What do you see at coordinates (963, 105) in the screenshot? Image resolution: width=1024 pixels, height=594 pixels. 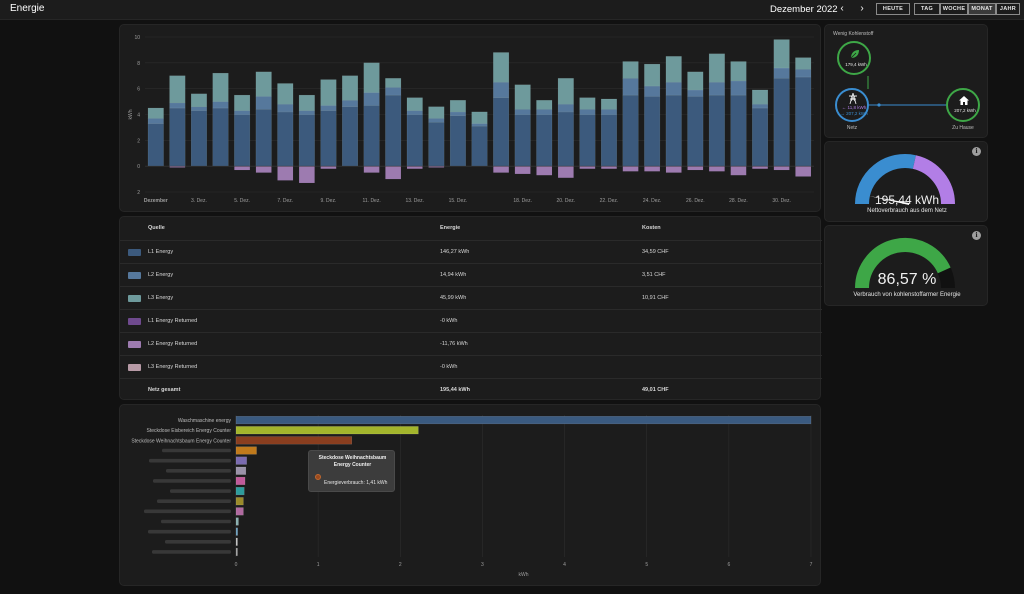 I see `home-node: 207,2 kWh` at bounding box center [963, 105].